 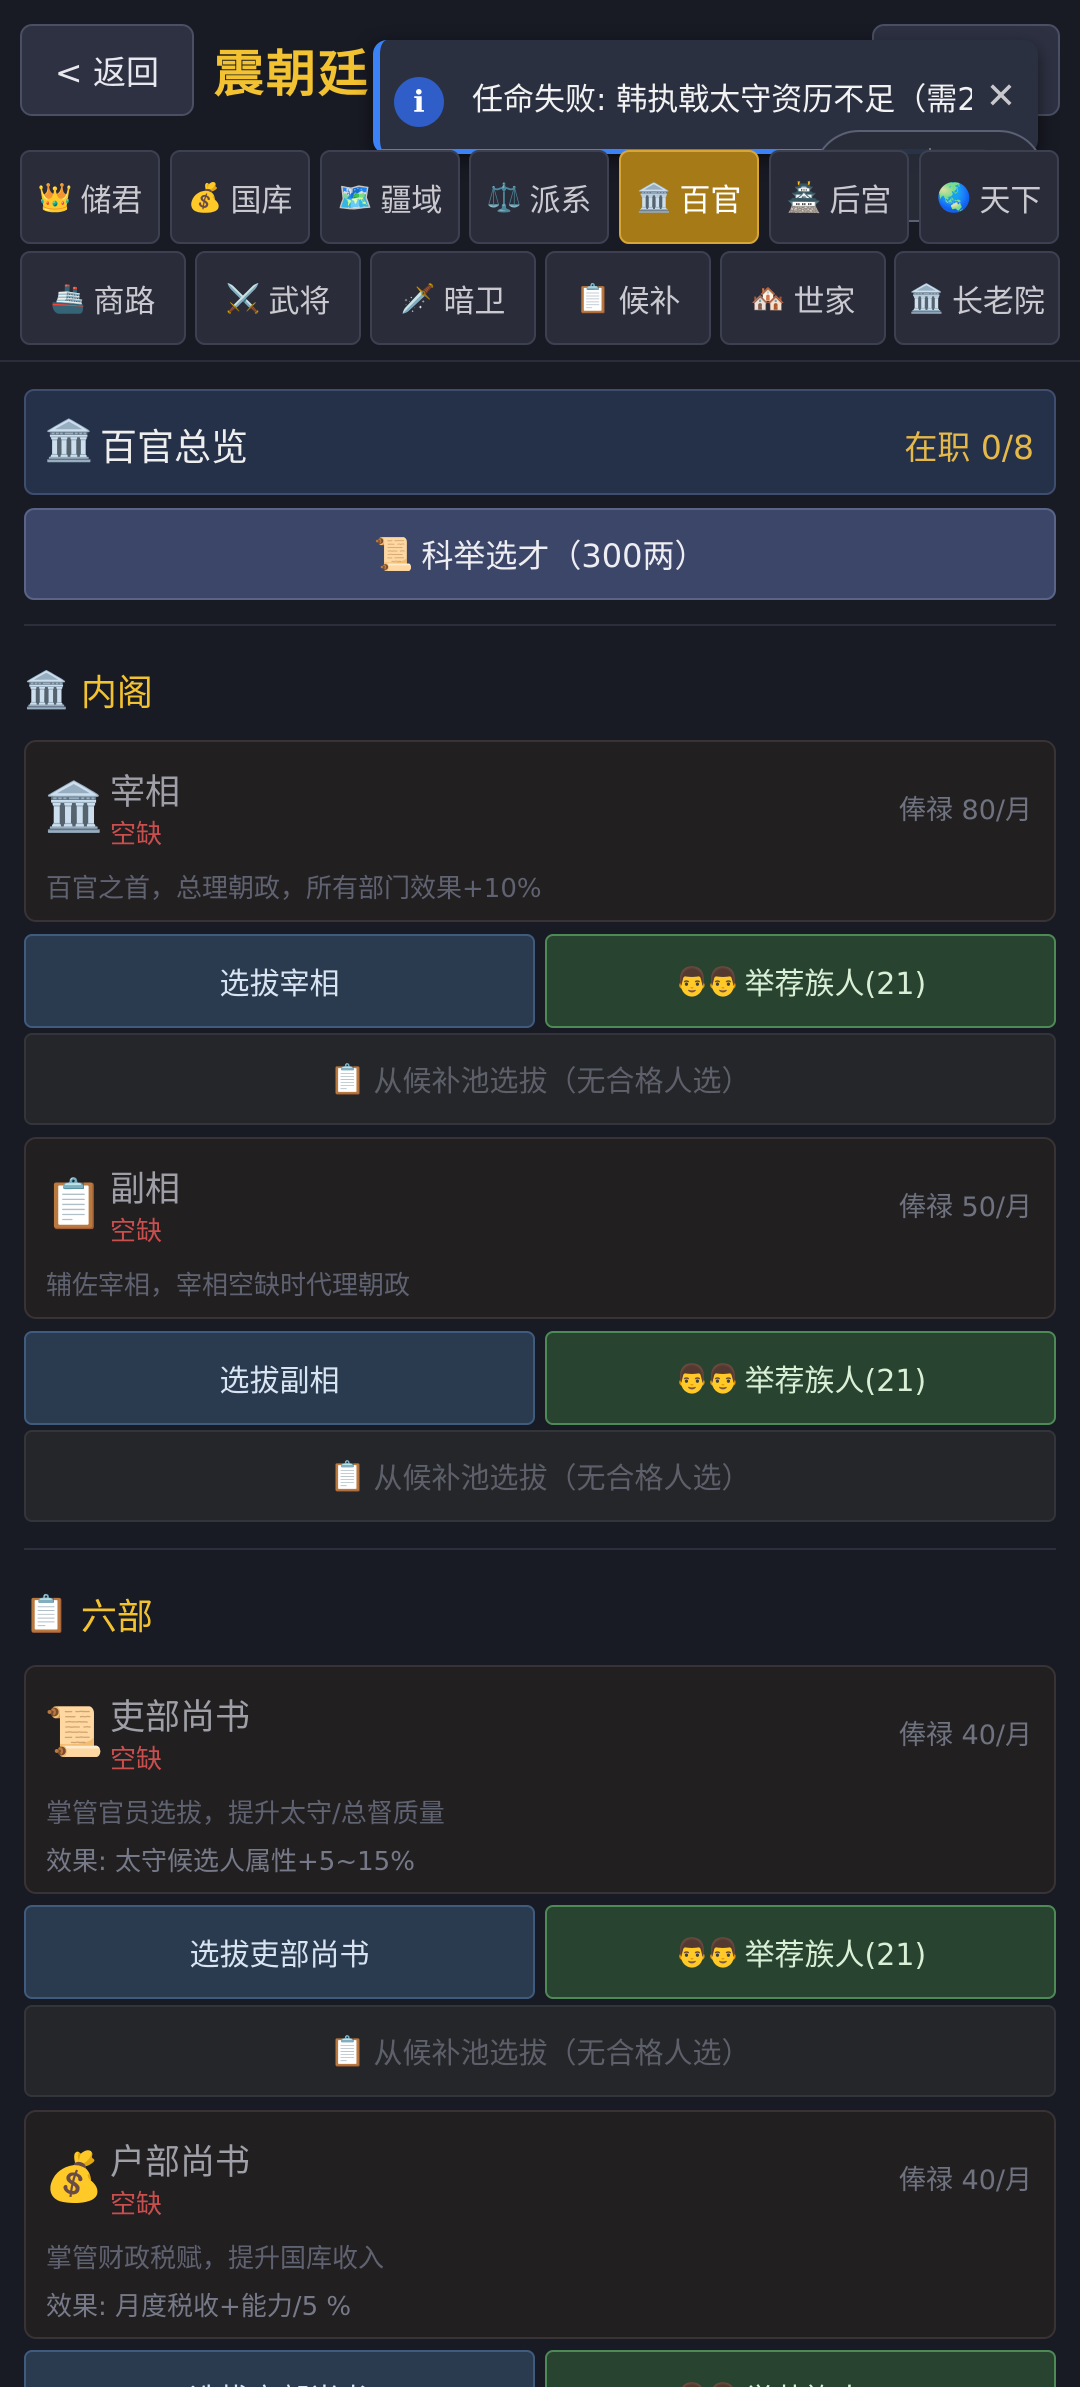 I want to click on tab-label: 百官, so click(x=710, y=200).